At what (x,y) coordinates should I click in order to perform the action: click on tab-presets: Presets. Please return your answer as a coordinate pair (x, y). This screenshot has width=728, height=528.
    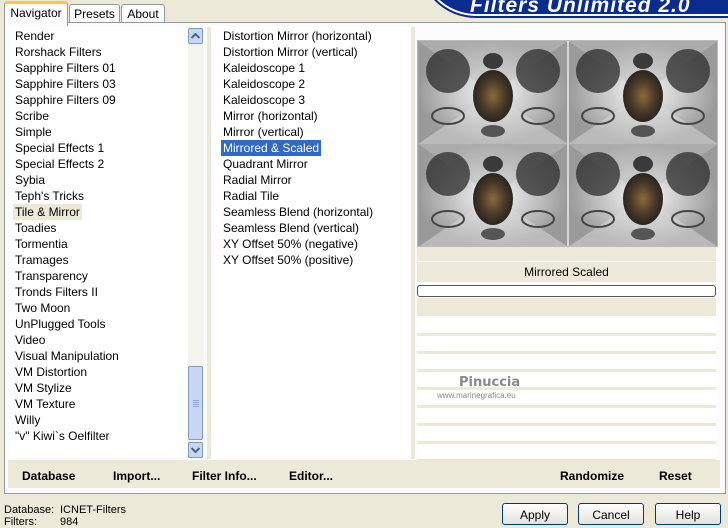
    Looking at the image, I should click on (94, 13).